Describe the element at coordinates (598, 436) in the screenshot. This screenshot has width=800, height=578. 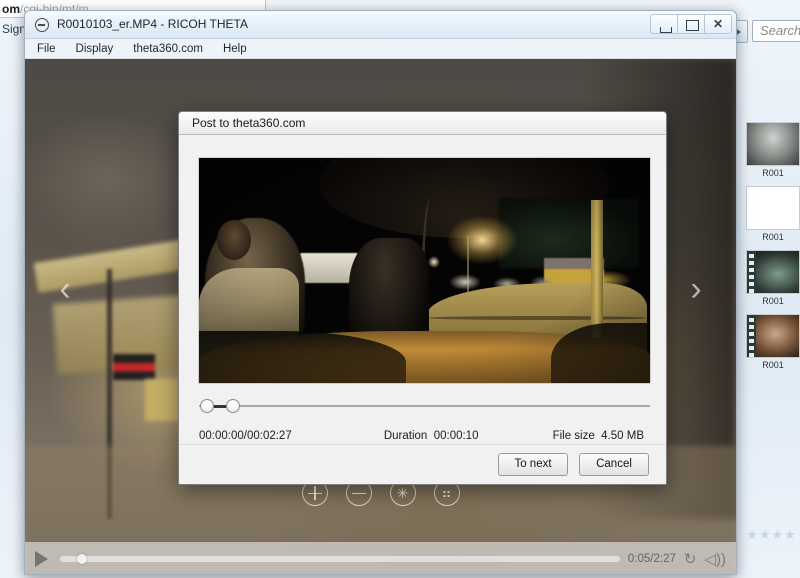
I see `filesize-group: File size 4.50 MB` at that location.